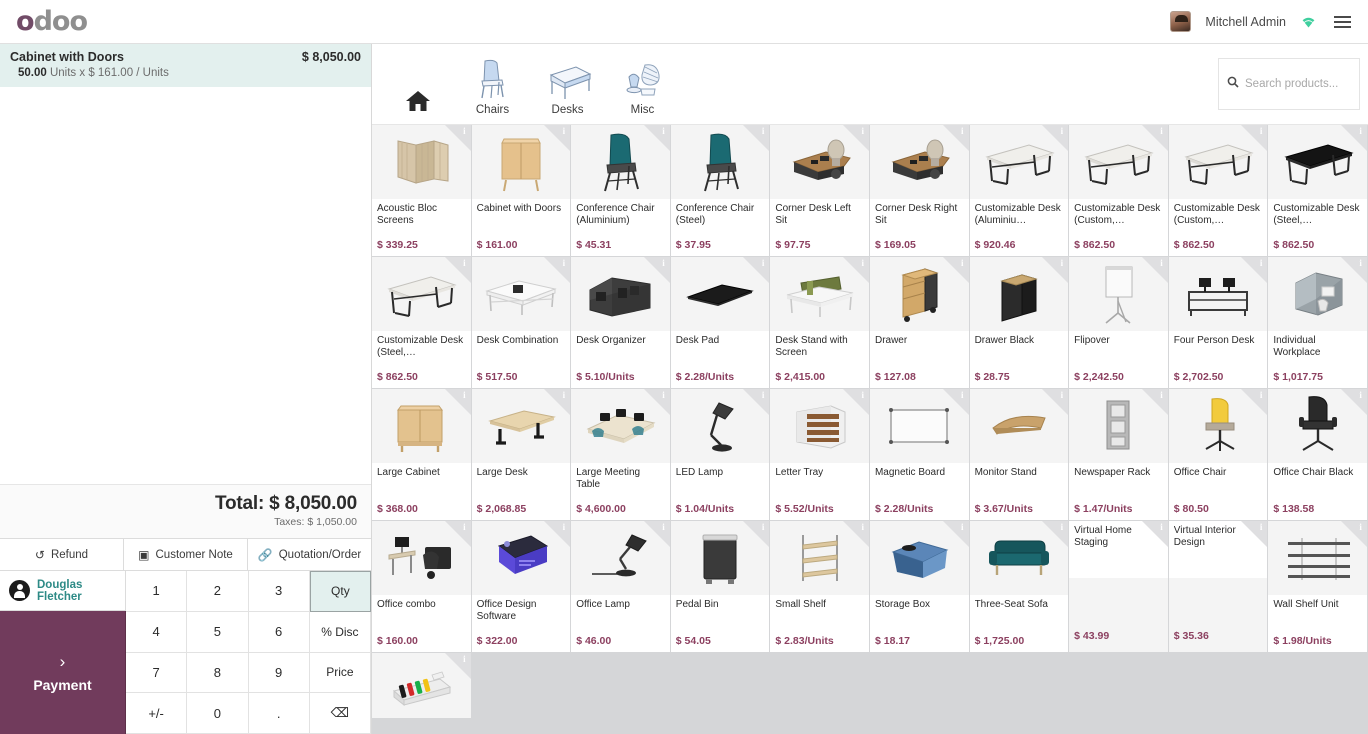 The height and width of the screenshot is (734, 1368). Describe the element at coordinates (1308, 21) in the screenshot. I see `wifi-icon` at that location.